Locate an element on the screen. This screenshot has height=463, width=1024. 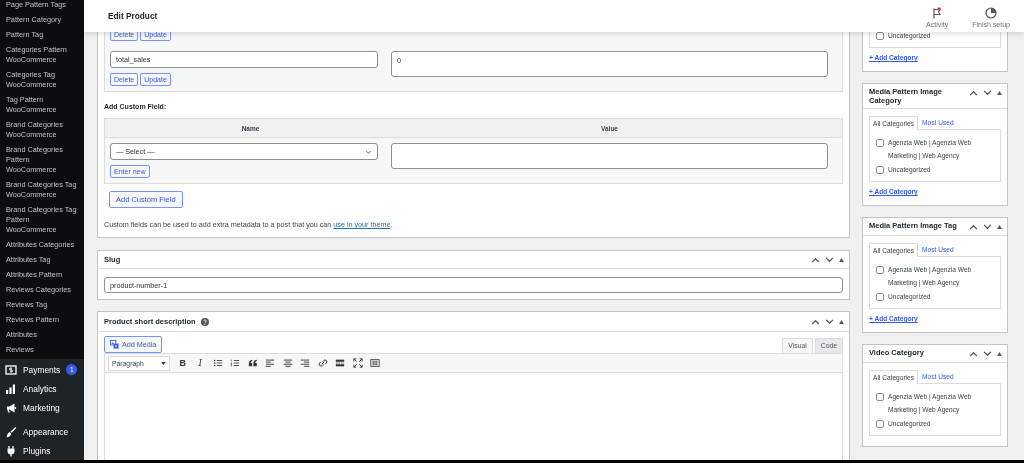
megaphone-icon is located at coordinates (11, 407).